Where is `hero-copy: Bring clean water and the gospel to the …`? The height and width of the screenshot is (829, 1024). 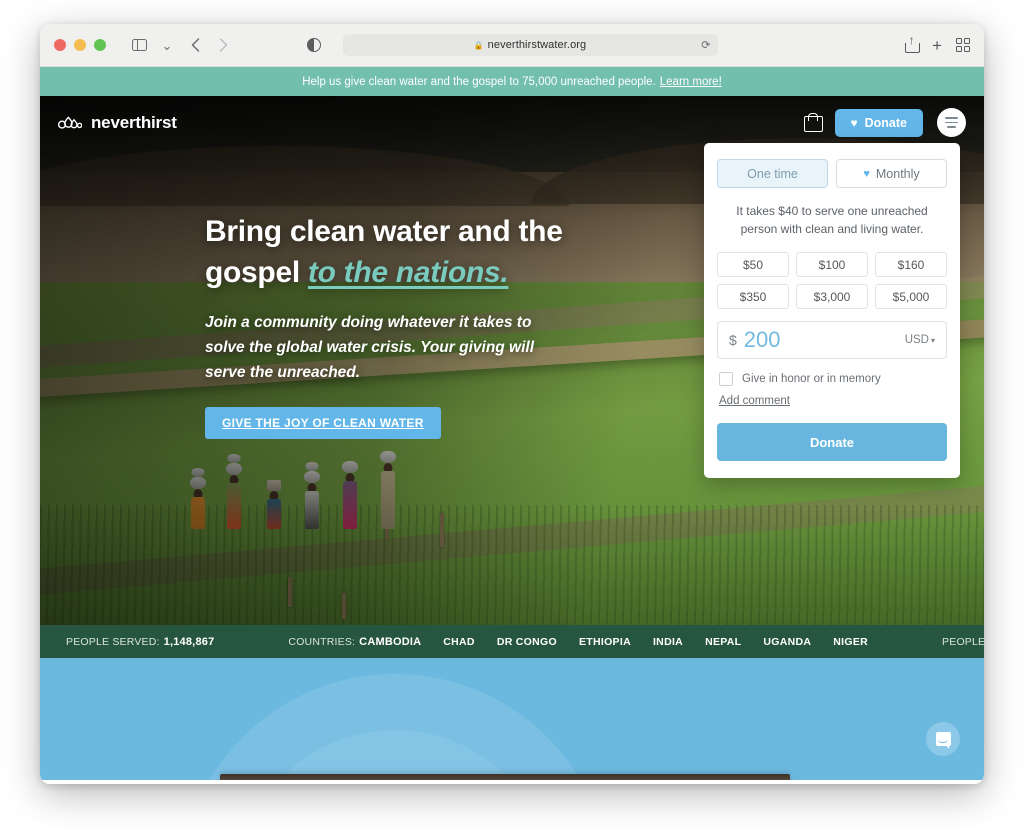 hero-copy: Bring clean water and the gospel to the … is located at coordinates (420, 325).